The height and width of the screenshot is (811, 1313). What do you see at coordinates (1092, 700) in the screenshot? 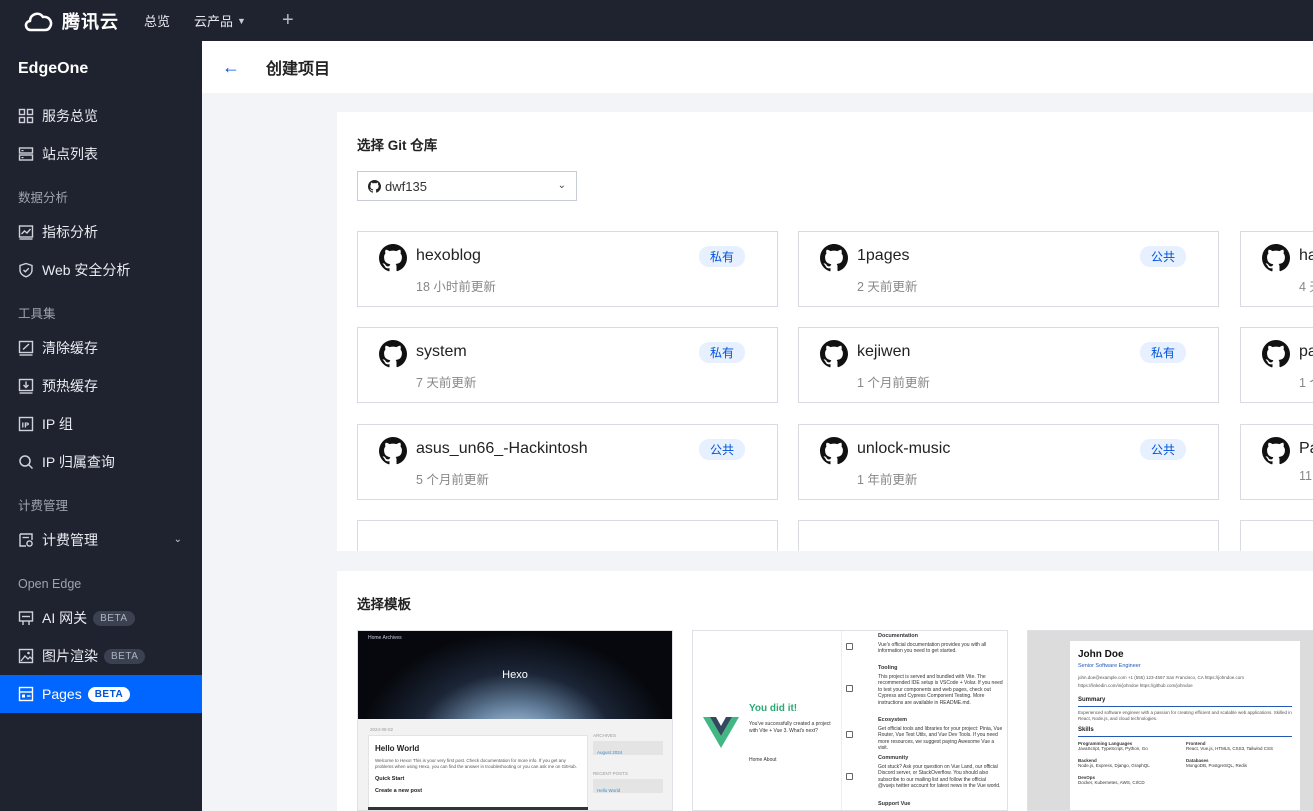
I see `resume-summary-title: Summary` at bounding box center [1092, 700].